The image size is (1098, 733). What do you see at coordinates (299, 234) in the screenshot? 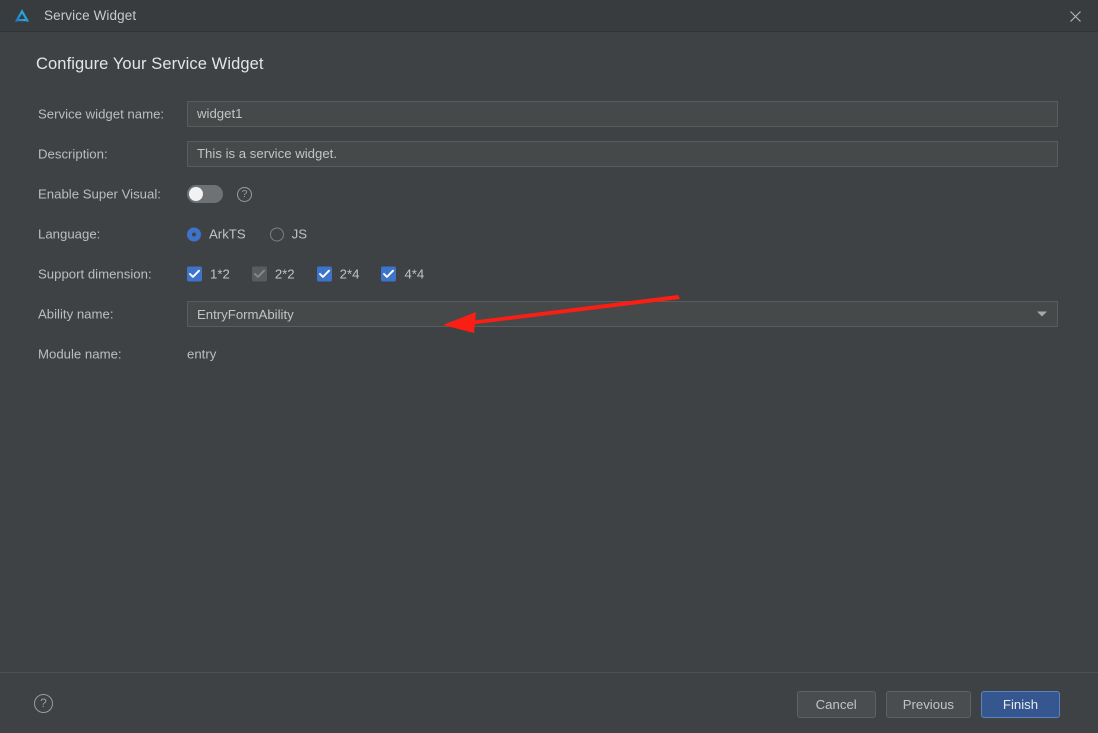
I see `radio-label-js: JS` at bounding box center [299, 234].